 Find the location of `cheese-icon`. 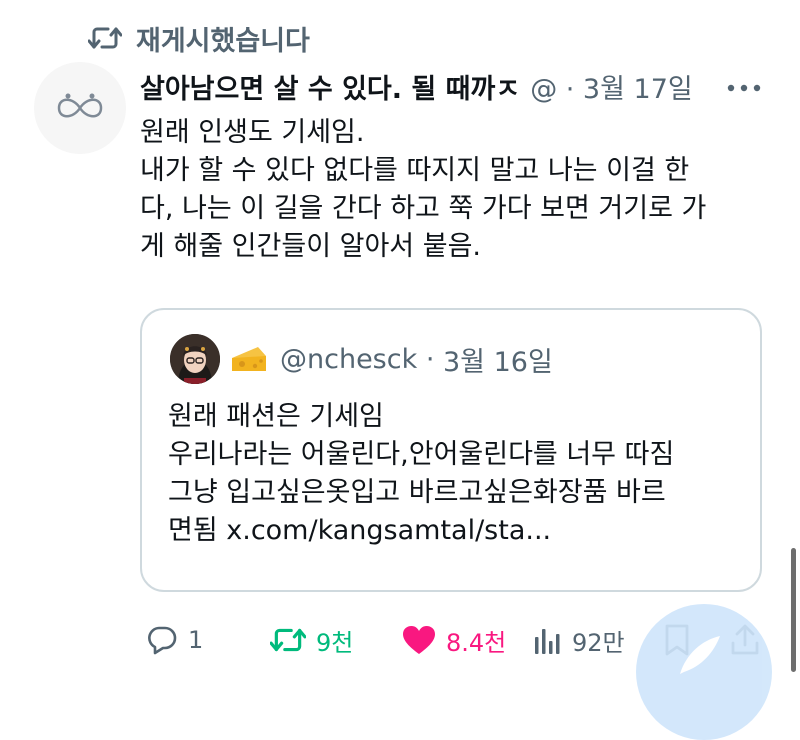

cheese-icon is located at coordinates (249, 359).